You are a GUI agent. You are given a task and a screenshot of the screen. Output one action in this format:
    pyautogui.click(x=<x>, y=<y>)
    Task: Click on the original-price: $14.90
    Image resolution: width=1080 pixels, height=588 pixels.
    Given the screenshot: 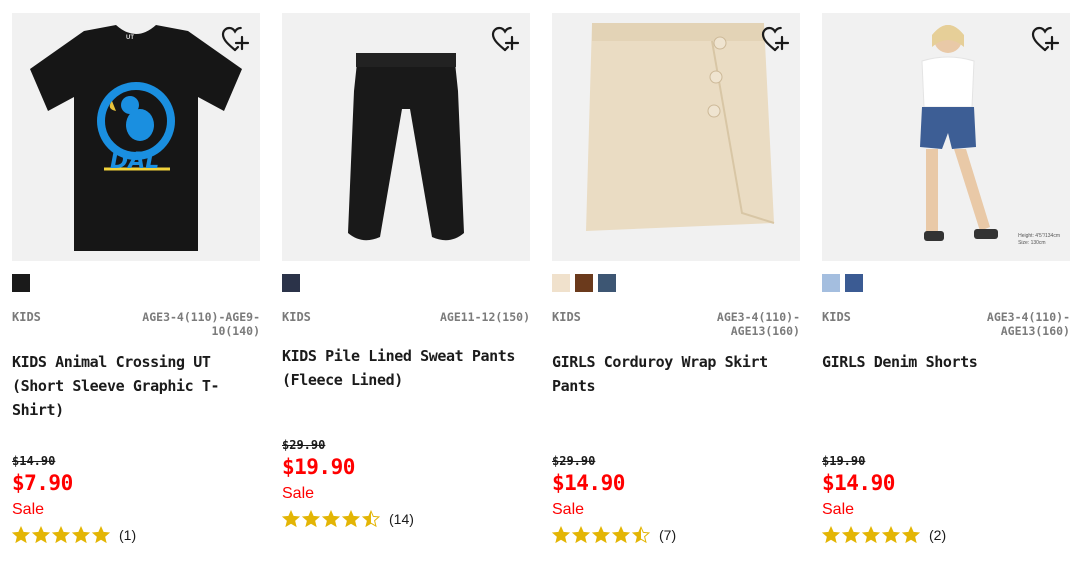 What is the action you would take?
    pyautogui.click(x=34, y=461)
    